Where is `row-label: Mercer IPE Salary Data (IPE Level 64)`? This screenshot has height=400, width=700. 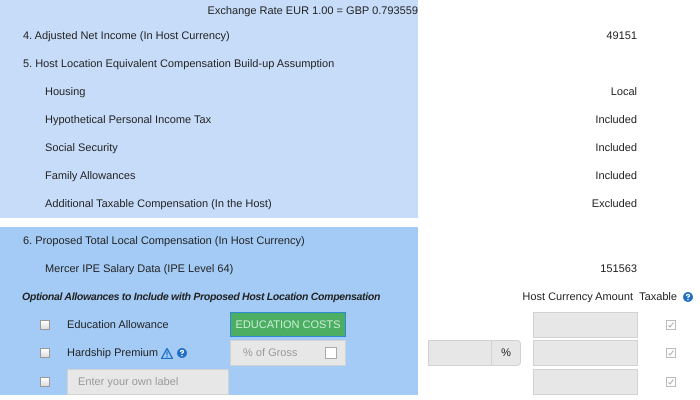
row-label: Mercer IPE Salary Data (IPE Level 64) is located at coordinates (139, 269).